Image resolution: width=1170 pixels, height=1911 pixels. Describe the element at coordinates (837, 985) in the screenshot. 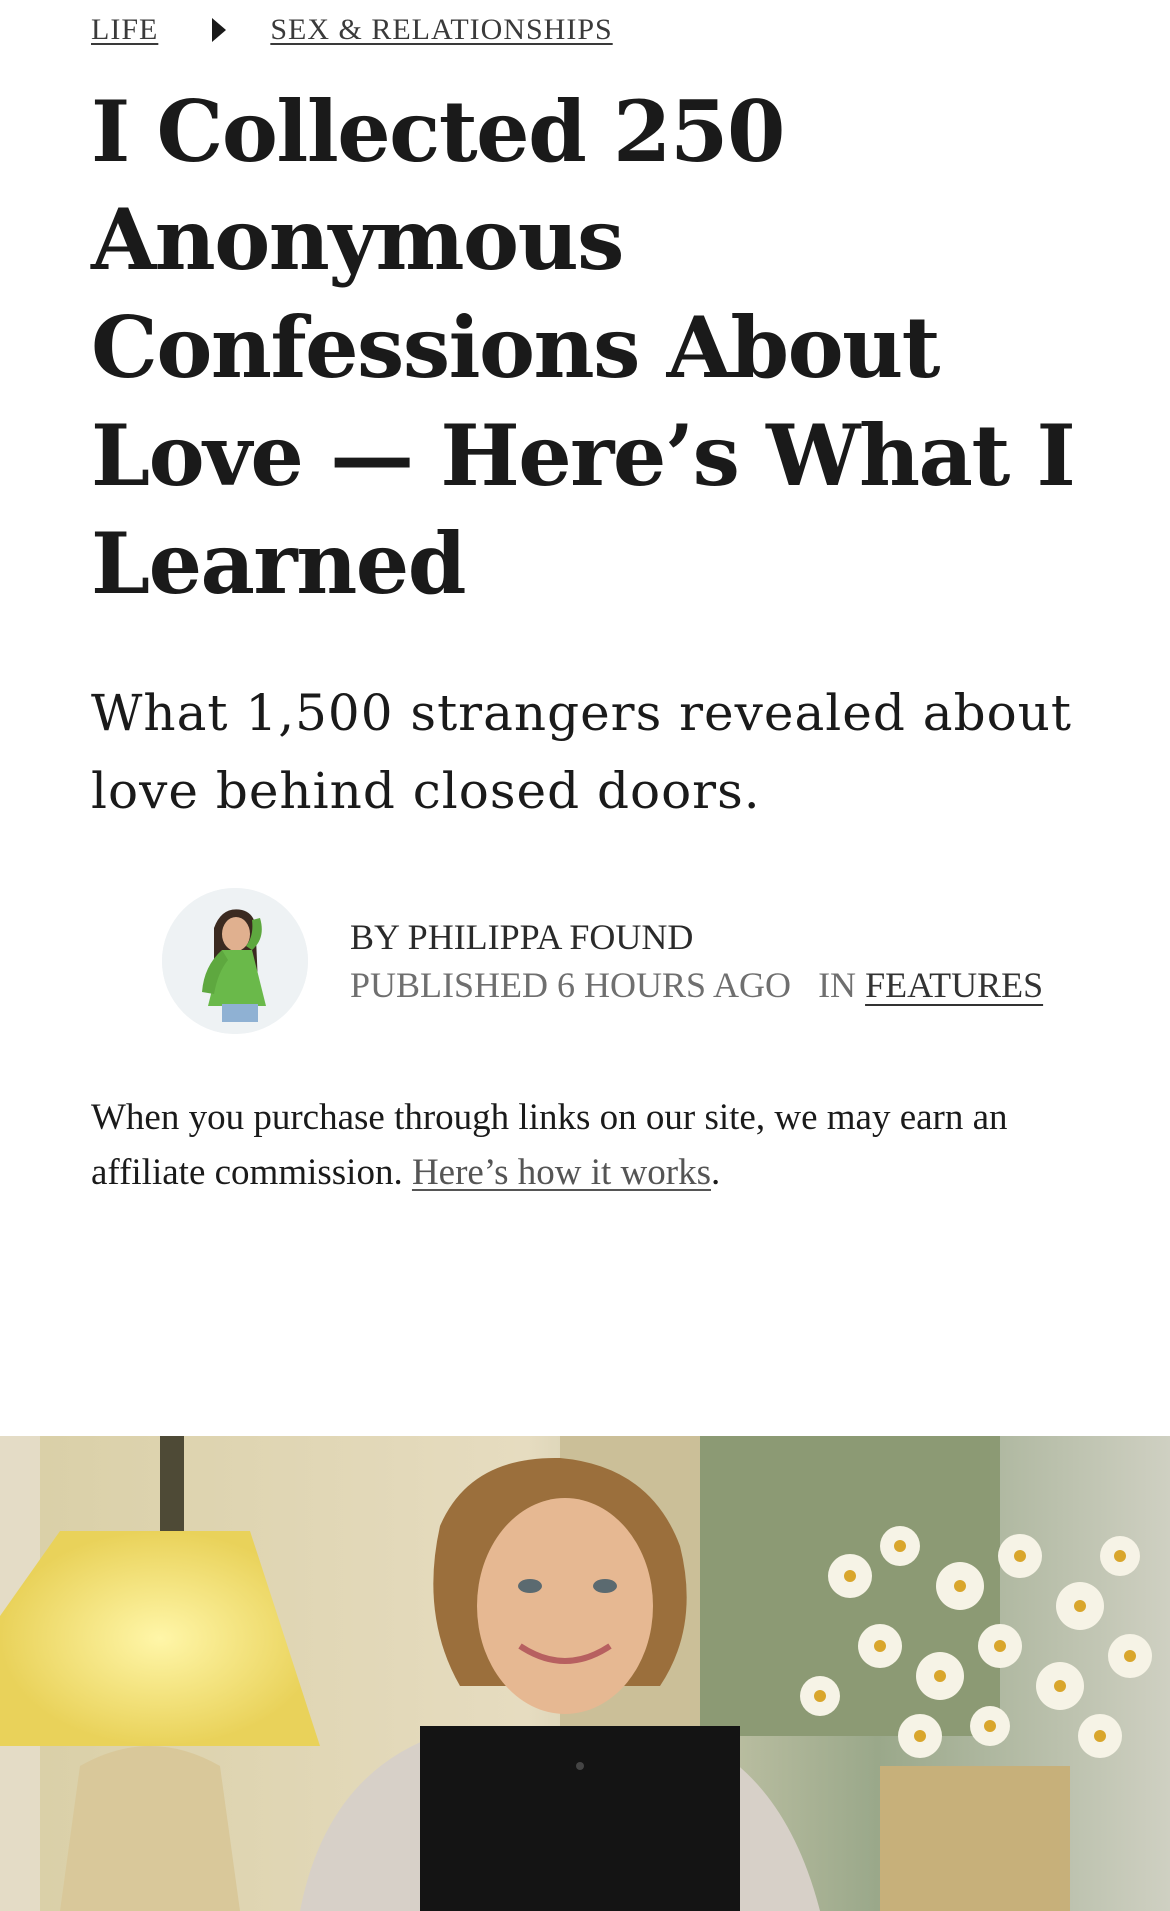

I see `in-label: IN` at that location.